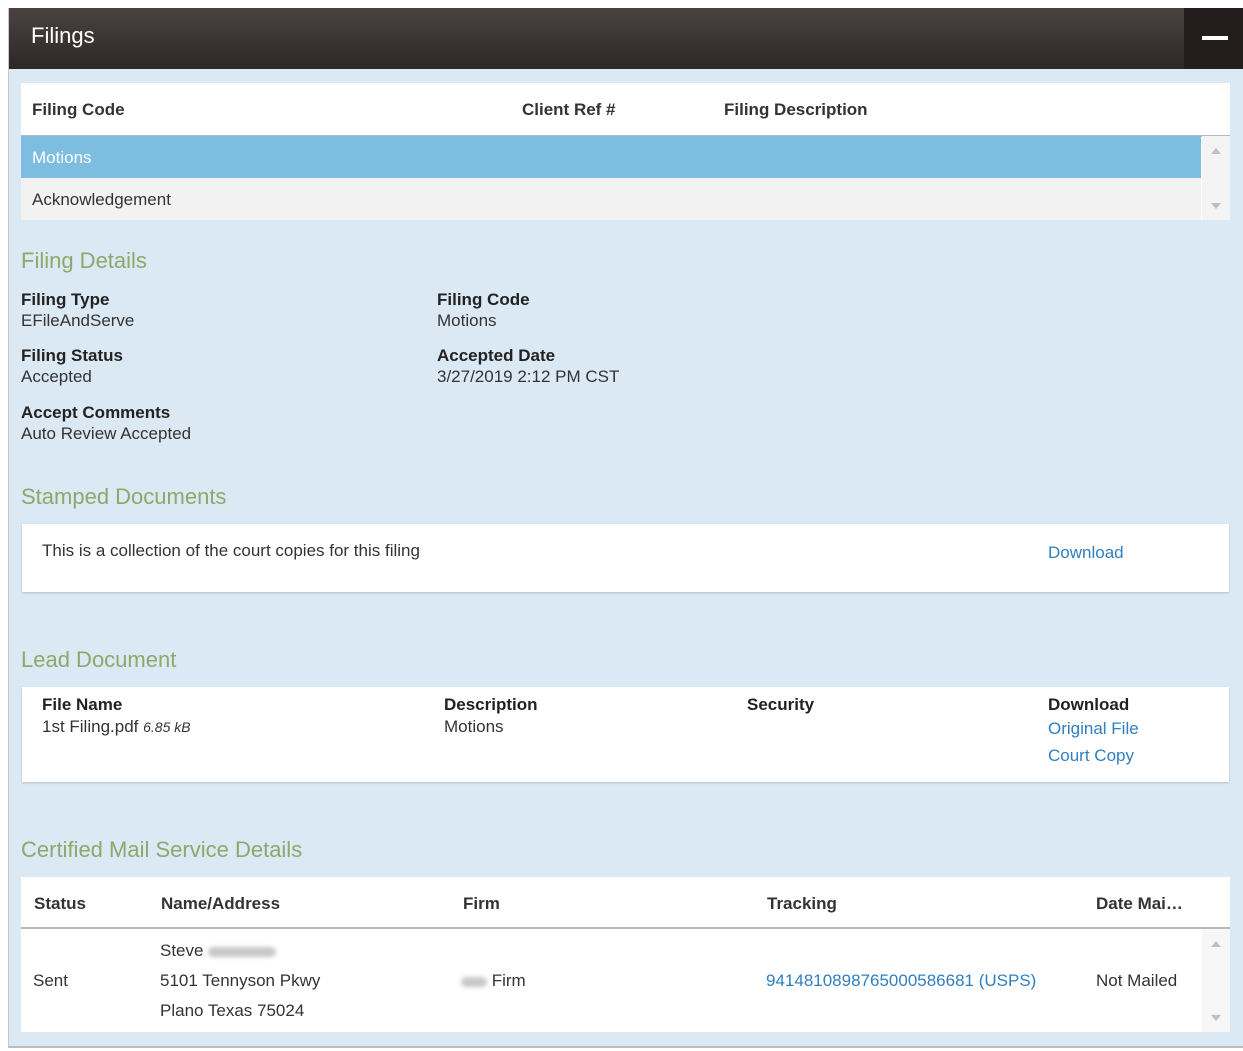  Describe the element at coordinates (182, 950) in the screenshot. I see `recipient-first-name: Steve` at that location.